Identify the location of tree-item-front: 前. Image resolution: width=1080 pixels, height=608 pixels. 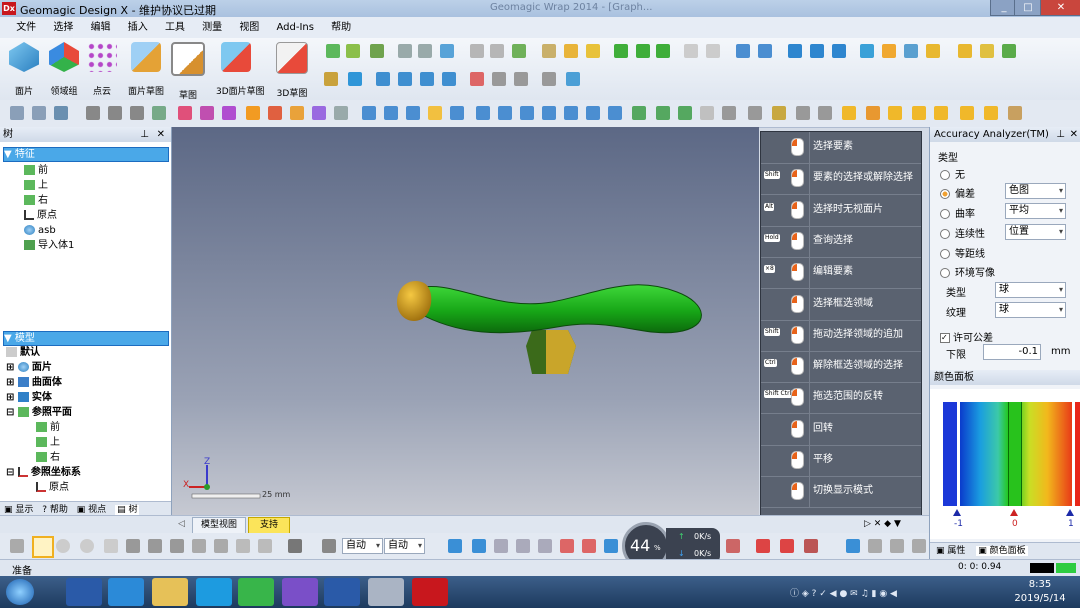
(36, 170).